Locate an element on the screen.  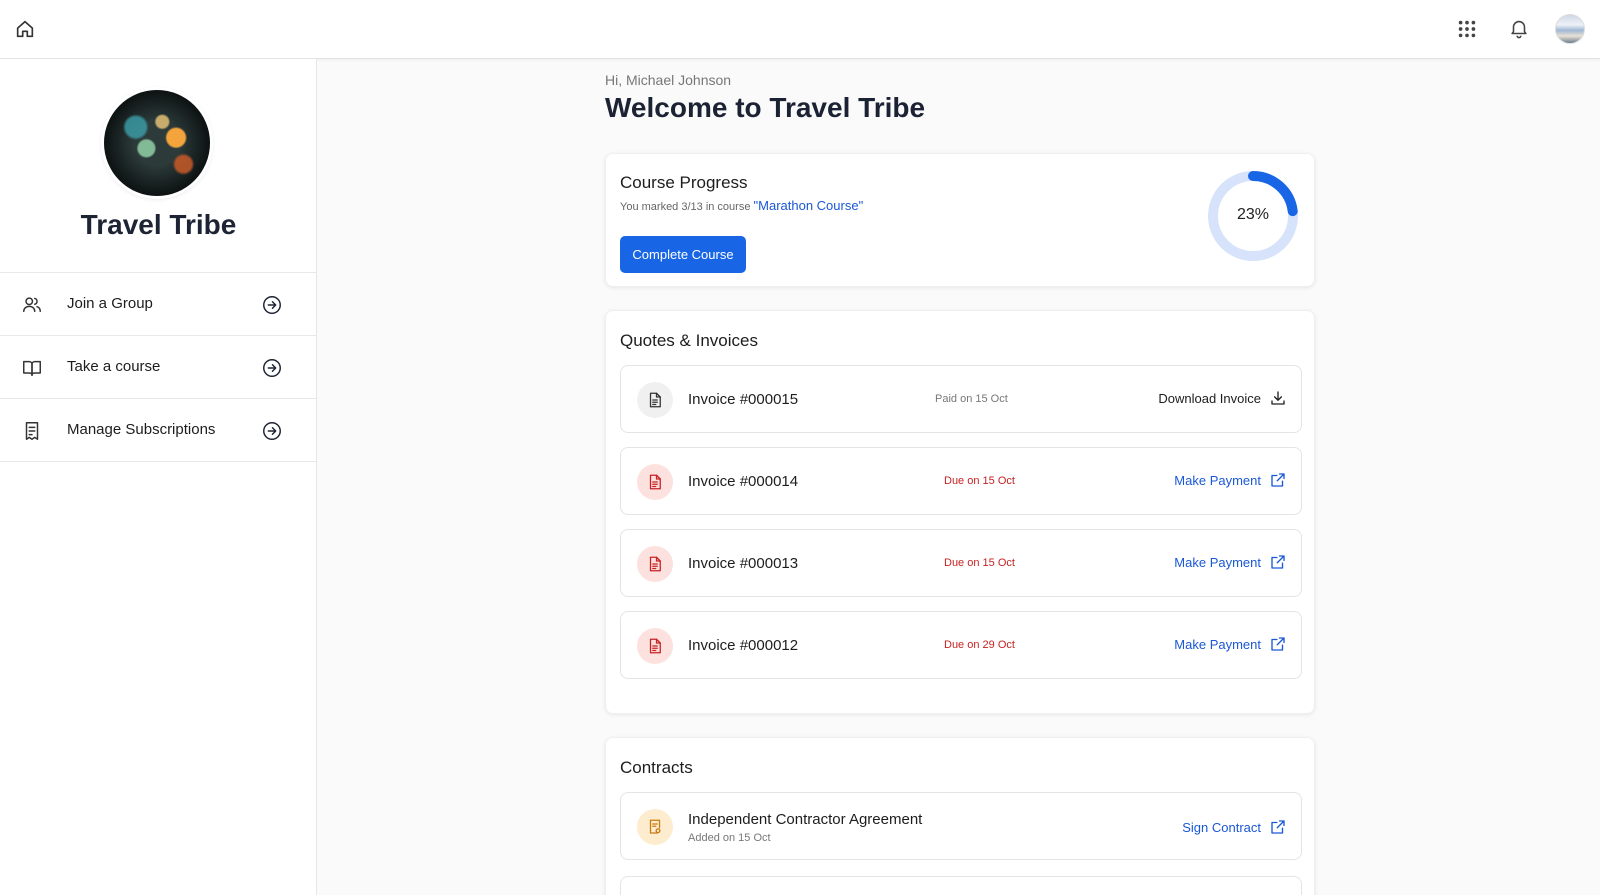
users-icon is located at coordinates (32, 305).